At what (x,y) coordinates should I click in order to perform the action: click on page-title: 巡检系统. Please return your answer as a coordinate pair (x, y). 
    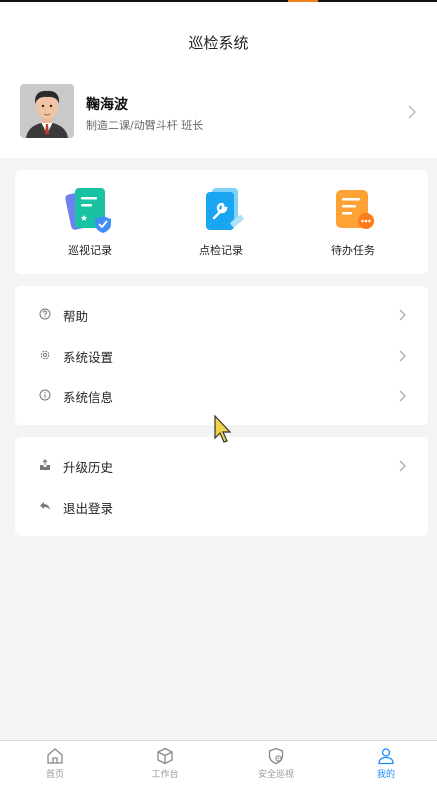
    Looking at the image, I should click on (218, 43).